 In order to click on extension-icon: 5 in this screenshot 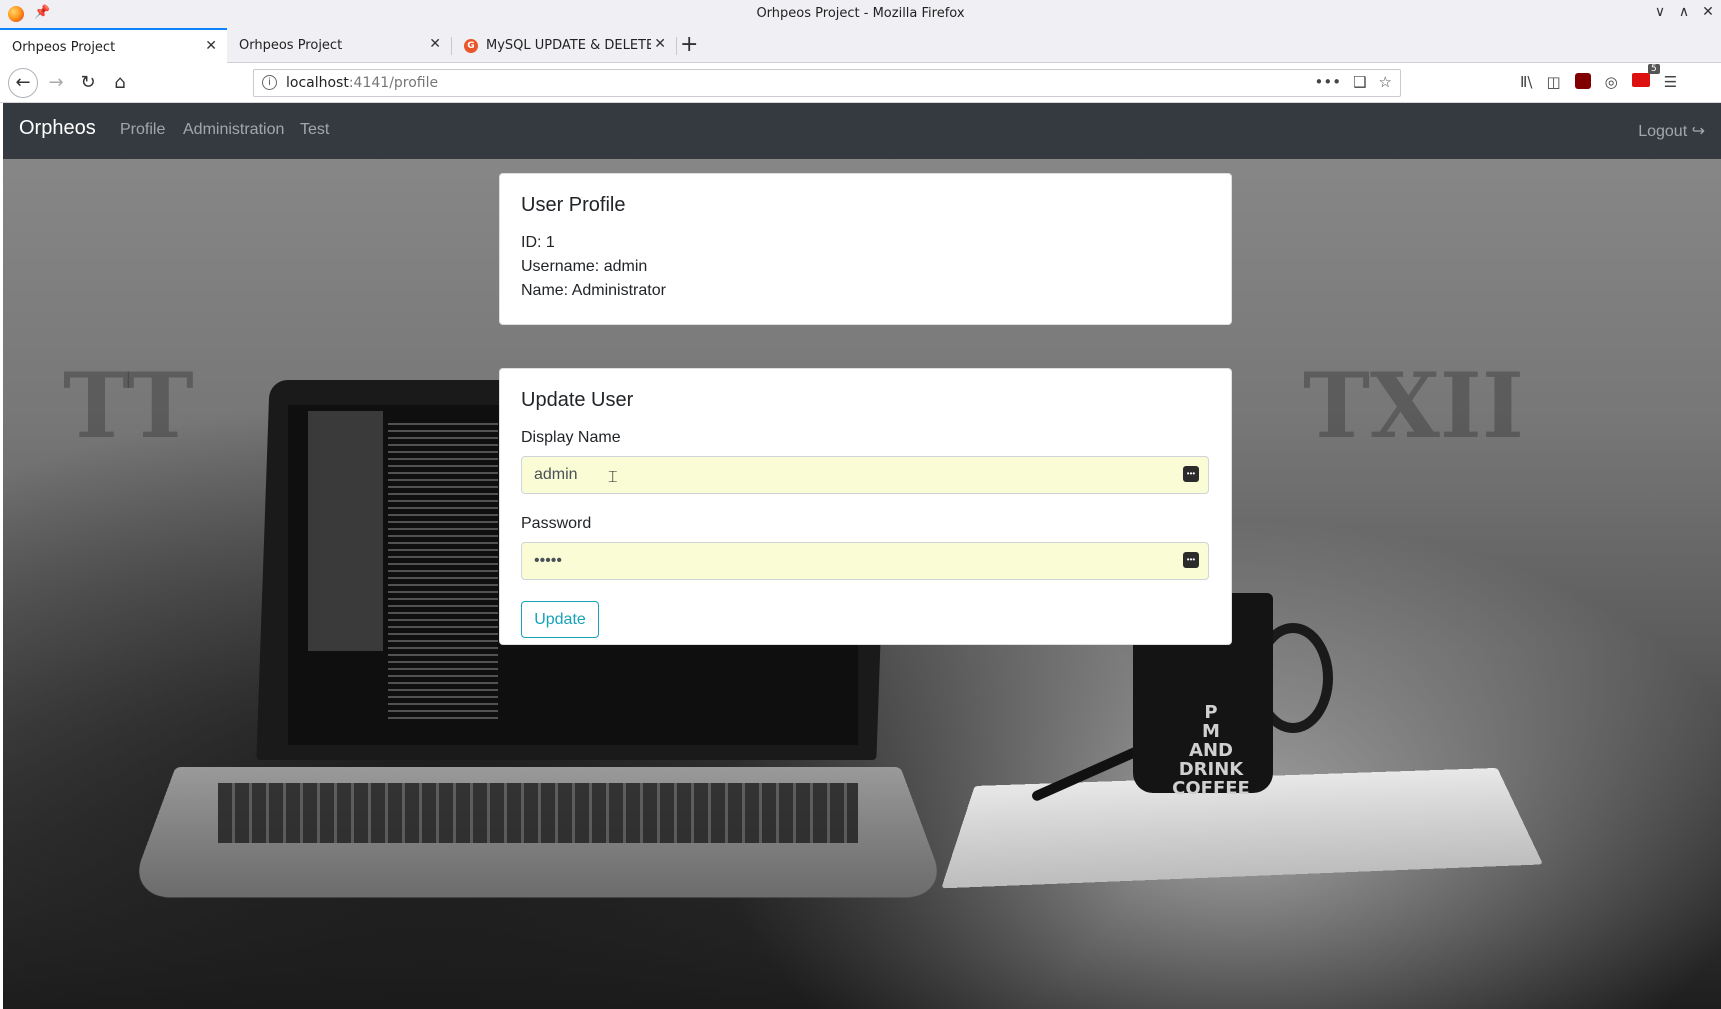, I will do `click(1645, 77)`.